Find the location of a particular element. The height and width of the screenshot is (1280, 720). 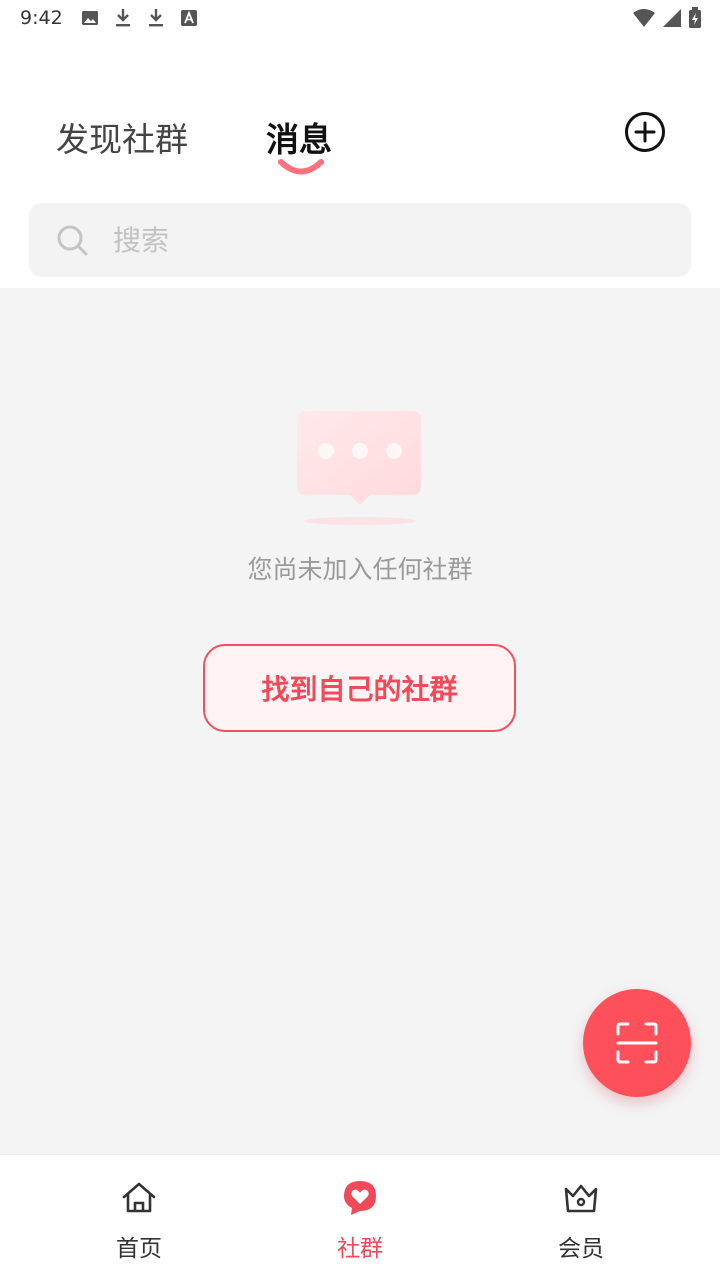

status-system-icons is located at coordinates (667, 20).